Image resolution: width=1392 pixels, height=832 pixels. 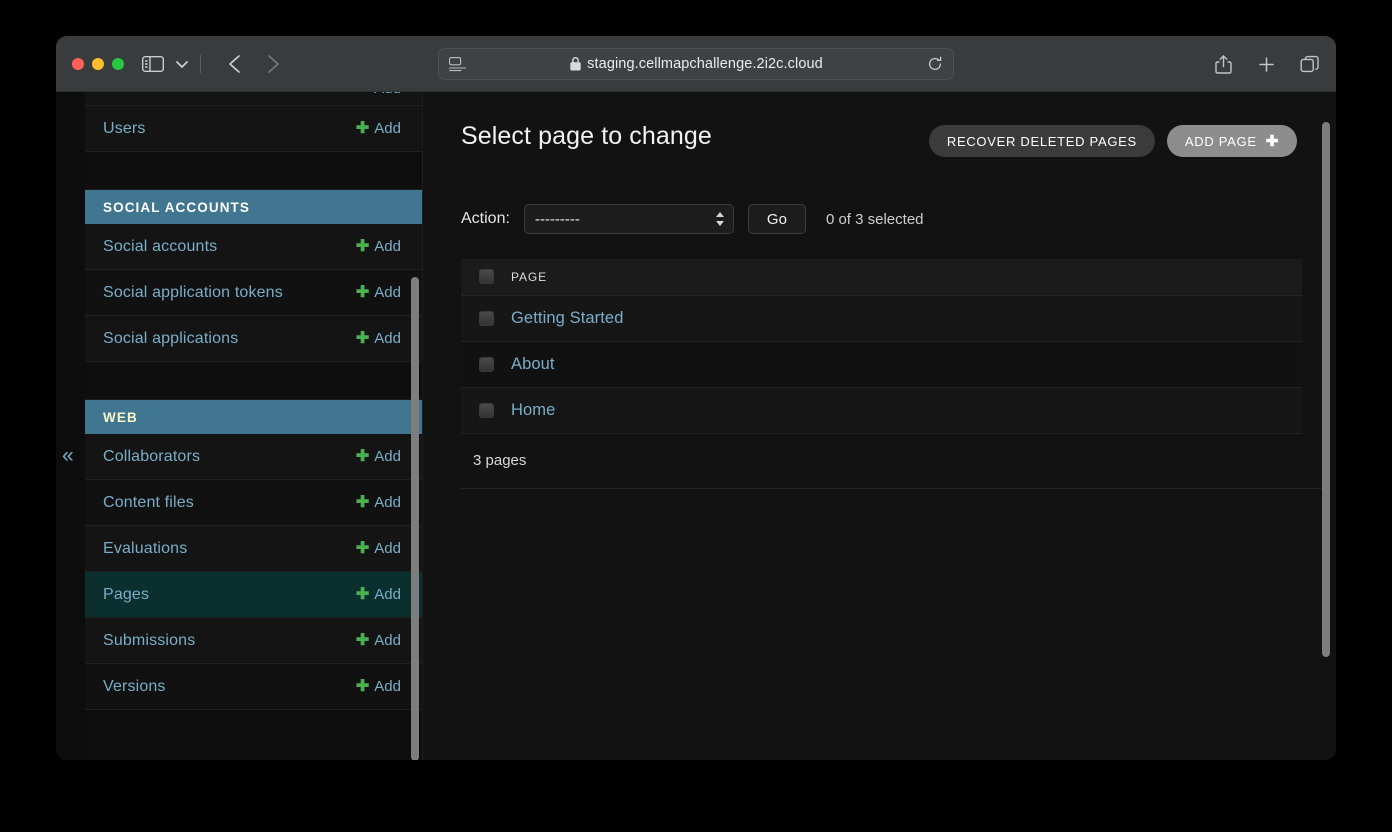 I want to click on sidebar-item-users: Users ✚ Add, so click(x=253, y=129).